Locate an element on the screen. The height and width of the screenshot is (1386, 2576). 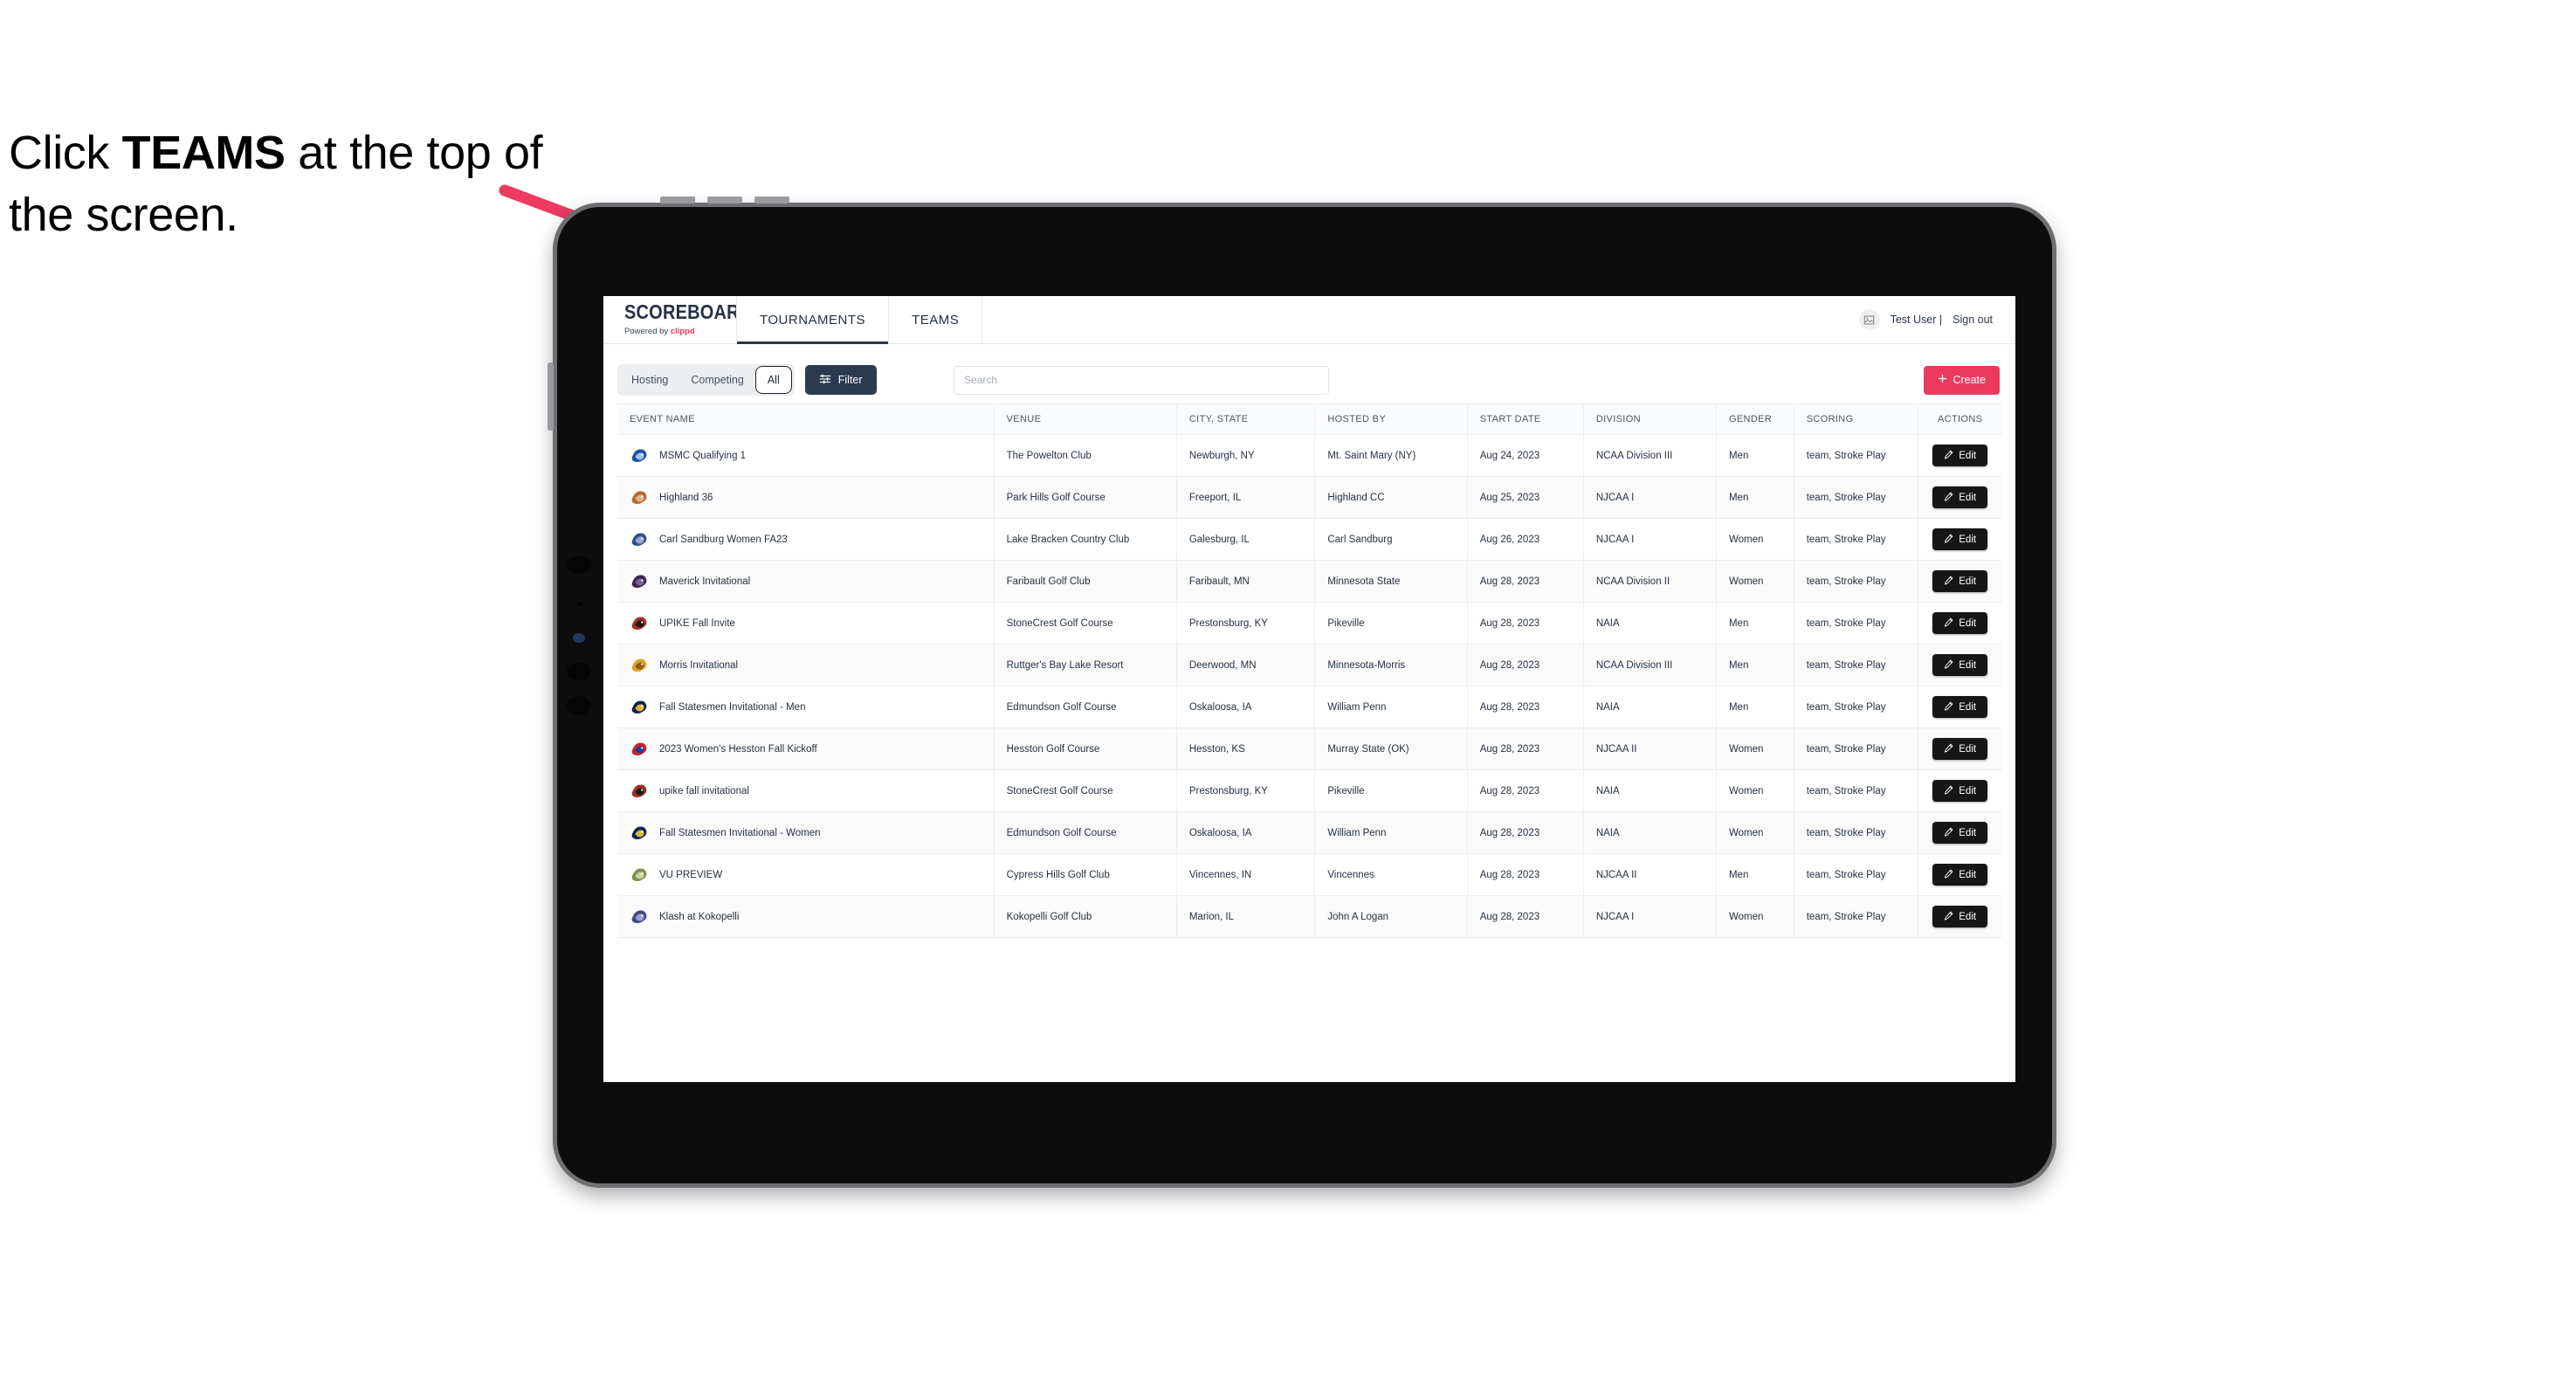
segment-hosting: Hosting is located at coordinates (649, 380).